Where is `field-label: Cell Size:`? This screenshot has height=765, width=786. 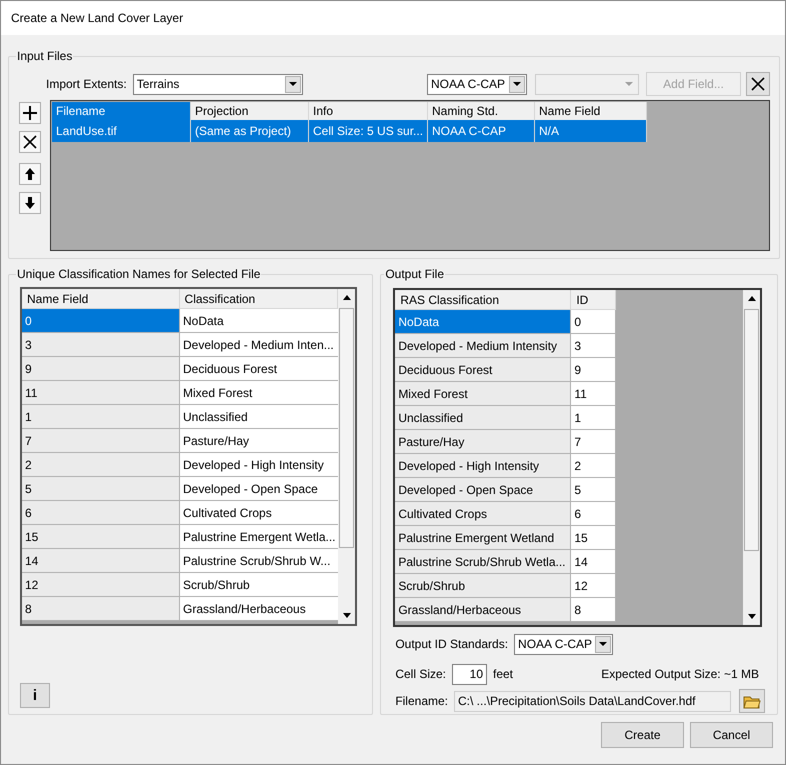
field-label: Cell Size: is located at coordinates (420, 674).